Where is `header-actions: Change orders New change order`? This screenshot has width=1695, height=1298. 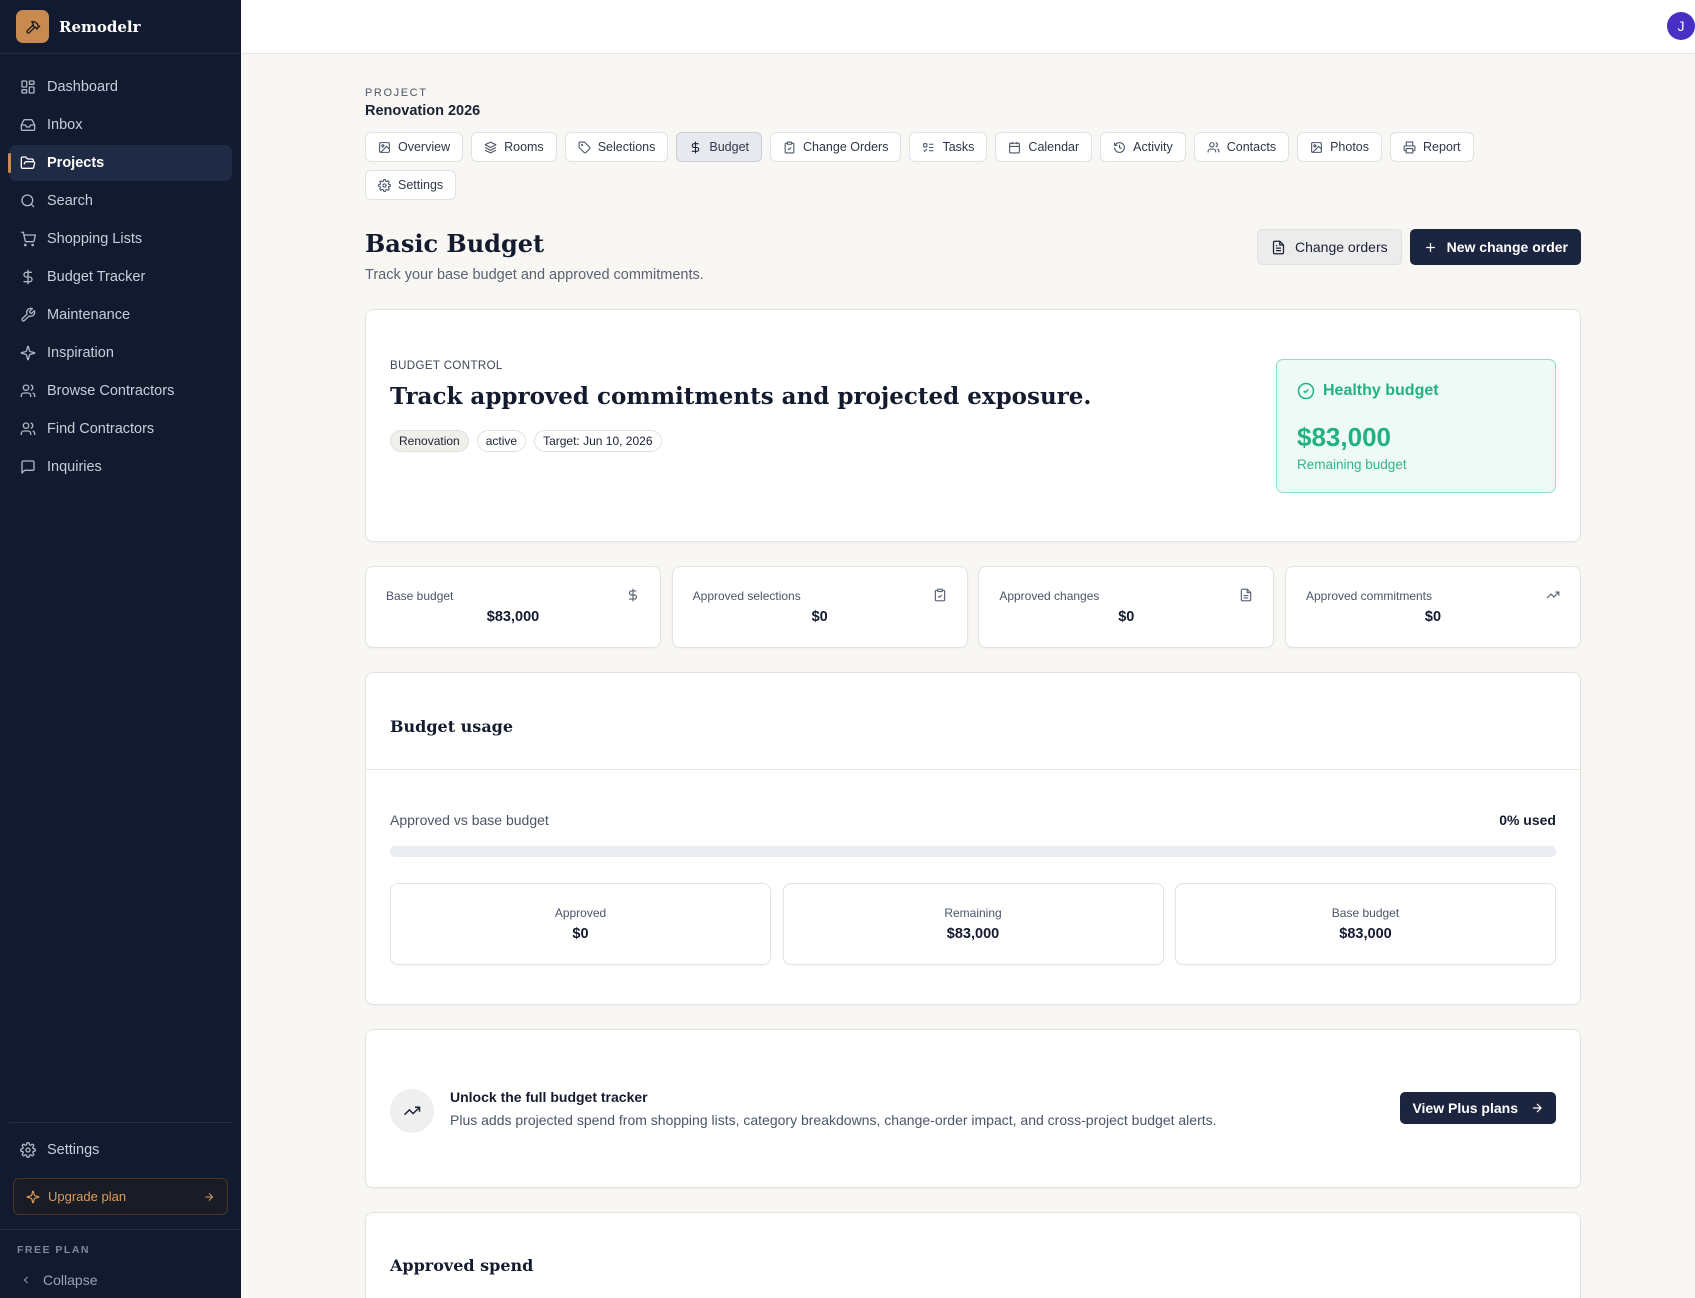 header-actions: Change orders New change order is located at coordinates (1419, 247).